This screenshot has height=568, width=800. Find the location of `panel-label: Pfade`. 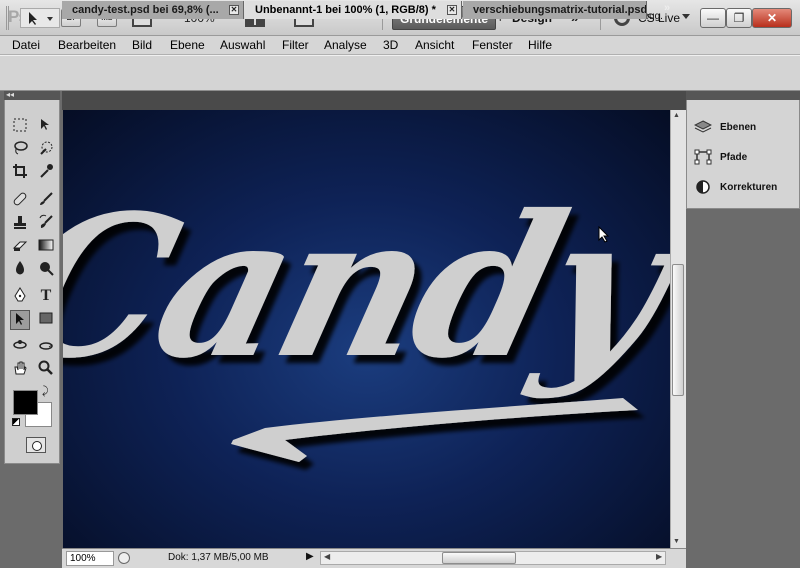

panel-label: Pfade is located at coordinates (734, 157).